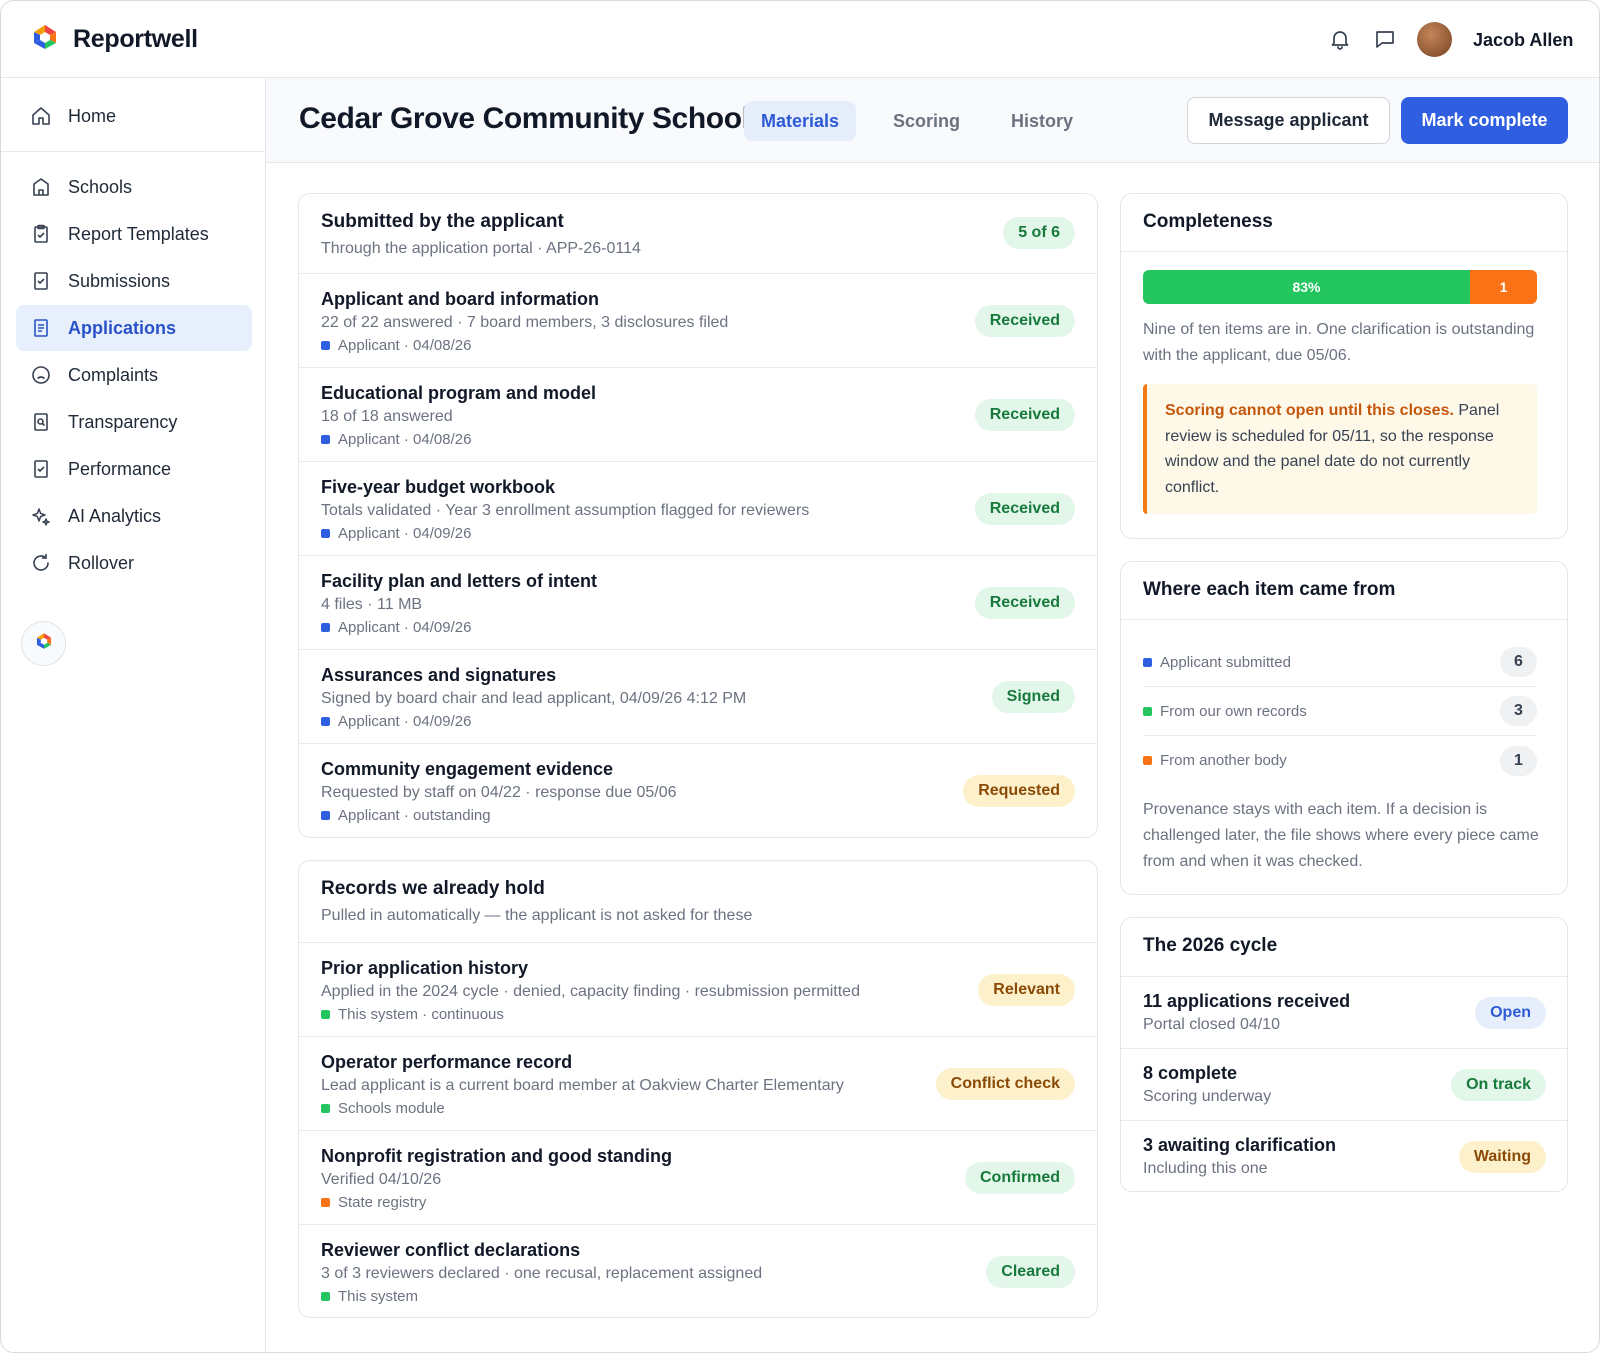  I want to click on bell-icon, so click(1340, 39).